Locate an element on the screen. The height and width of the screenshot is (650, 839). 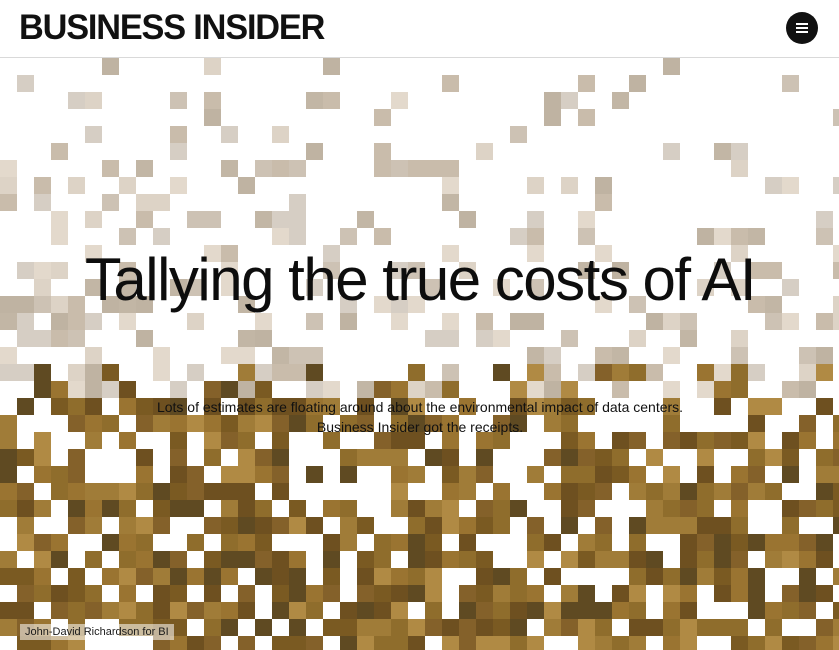
business-insider-logo: BUSINESS INSIDER is located at coordinates (172, 28).